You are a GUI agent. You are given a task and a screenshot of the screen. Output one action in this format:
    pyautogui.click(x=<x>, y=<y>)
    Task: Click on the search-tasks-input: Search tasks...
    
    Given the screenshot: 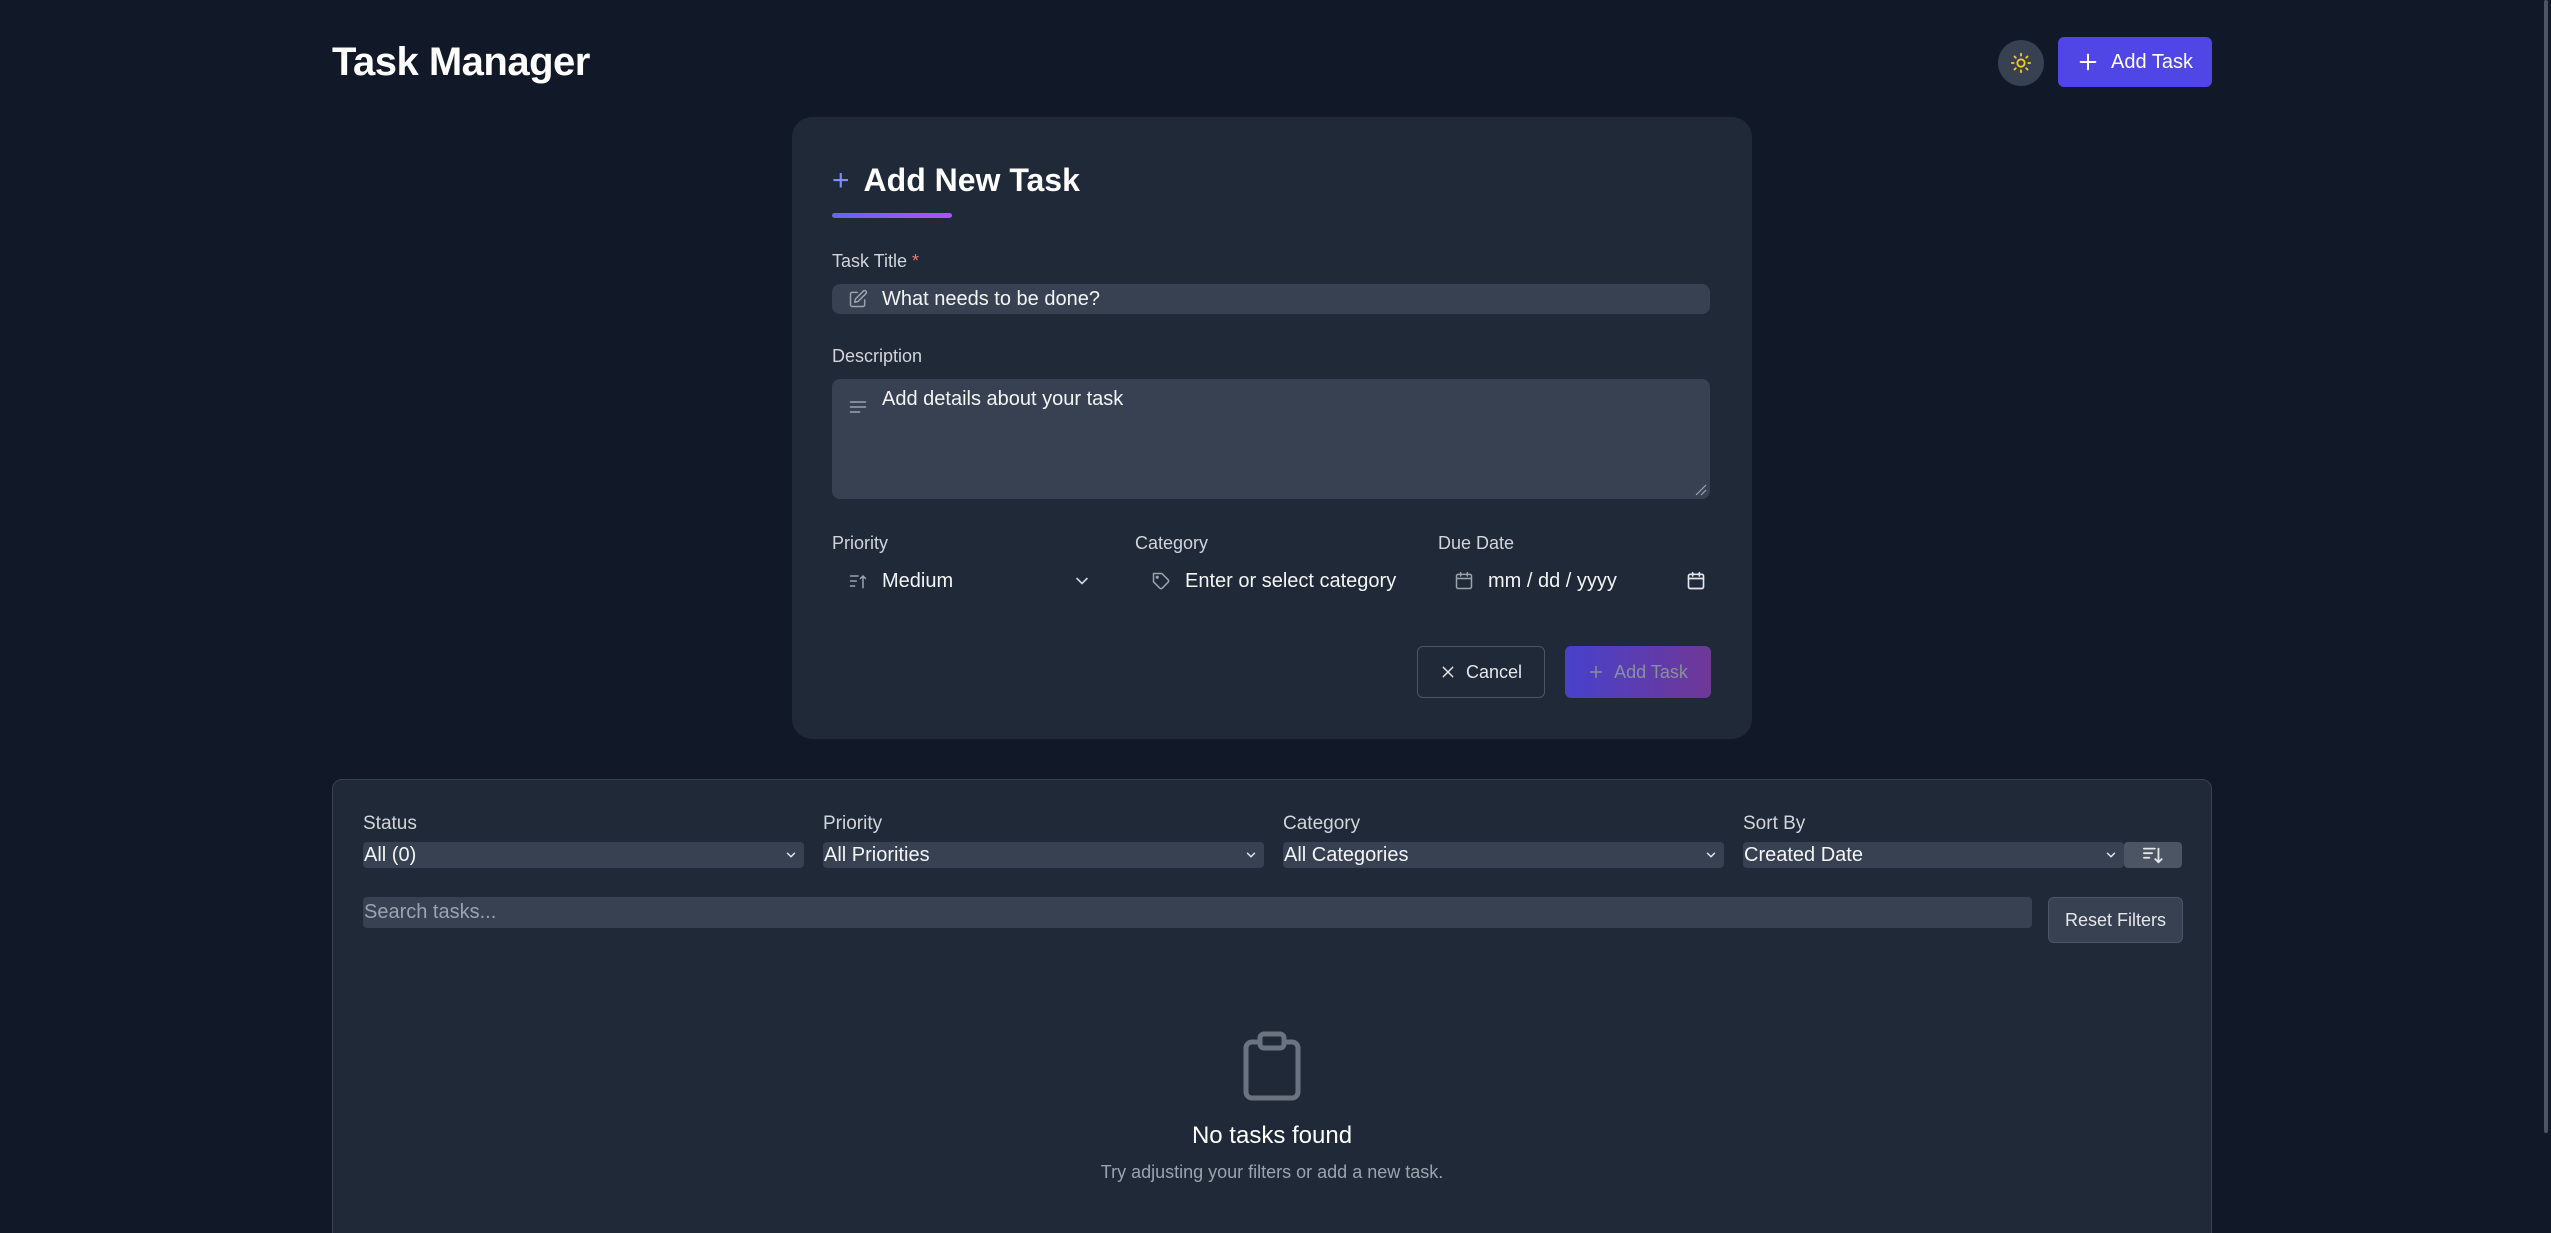 What is the action you would take?
    pyautogui.click(x=1197, y=912)
    